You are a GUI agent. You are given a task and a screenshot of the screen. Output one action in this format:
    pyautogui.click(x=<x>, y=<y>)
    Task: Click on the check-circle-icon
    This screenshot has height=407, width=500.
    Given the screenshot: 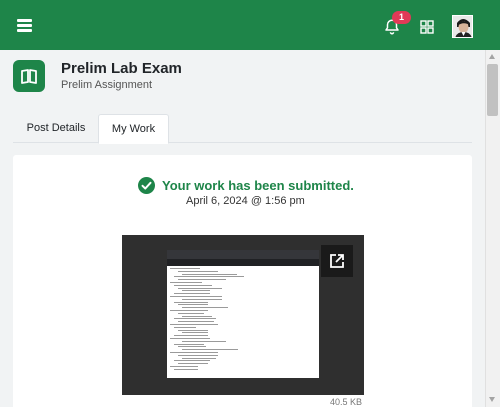 What is the action you would take?
    pyautogui.click(x=146, y=185)
    